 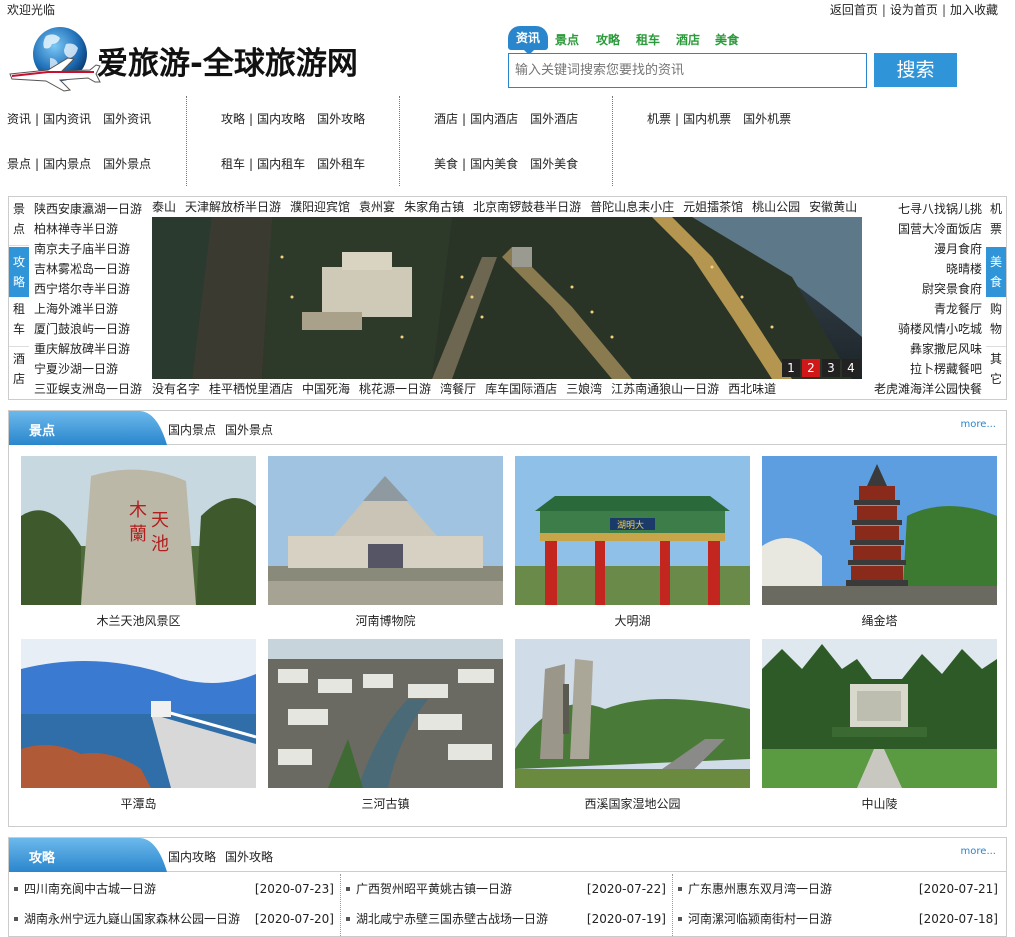 I want to click on hero-tab-food: 美食, so click(x=996, y=272).